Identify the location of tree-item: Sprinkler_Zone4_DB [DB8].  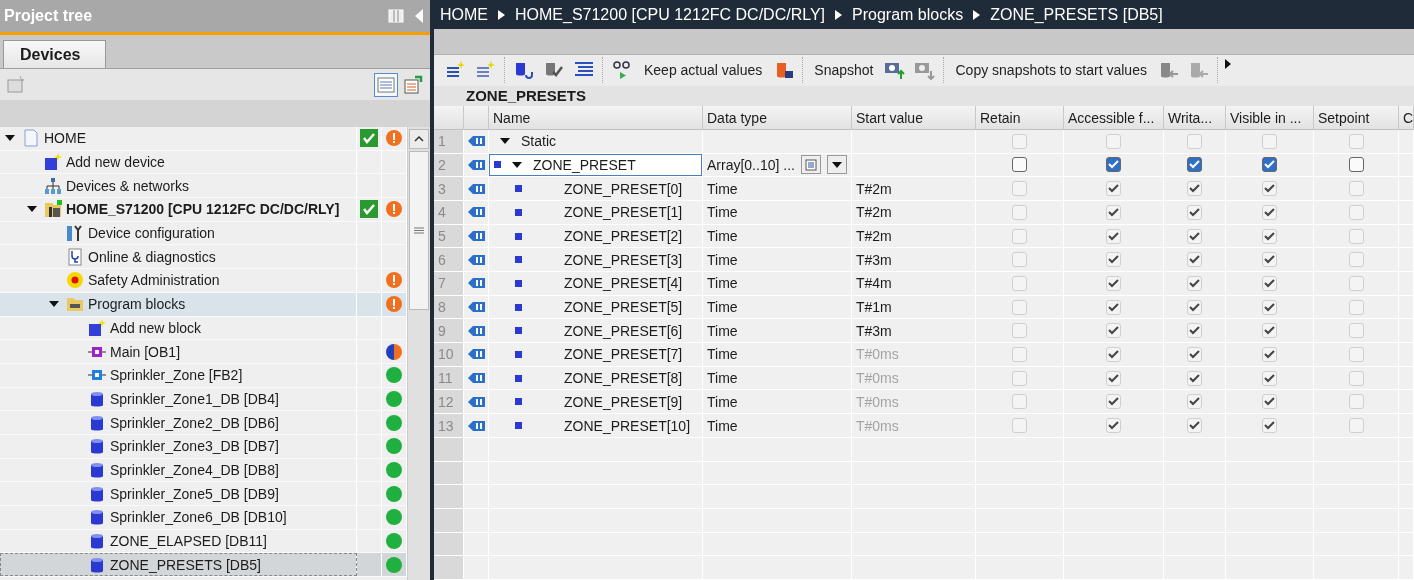
(203, 470).